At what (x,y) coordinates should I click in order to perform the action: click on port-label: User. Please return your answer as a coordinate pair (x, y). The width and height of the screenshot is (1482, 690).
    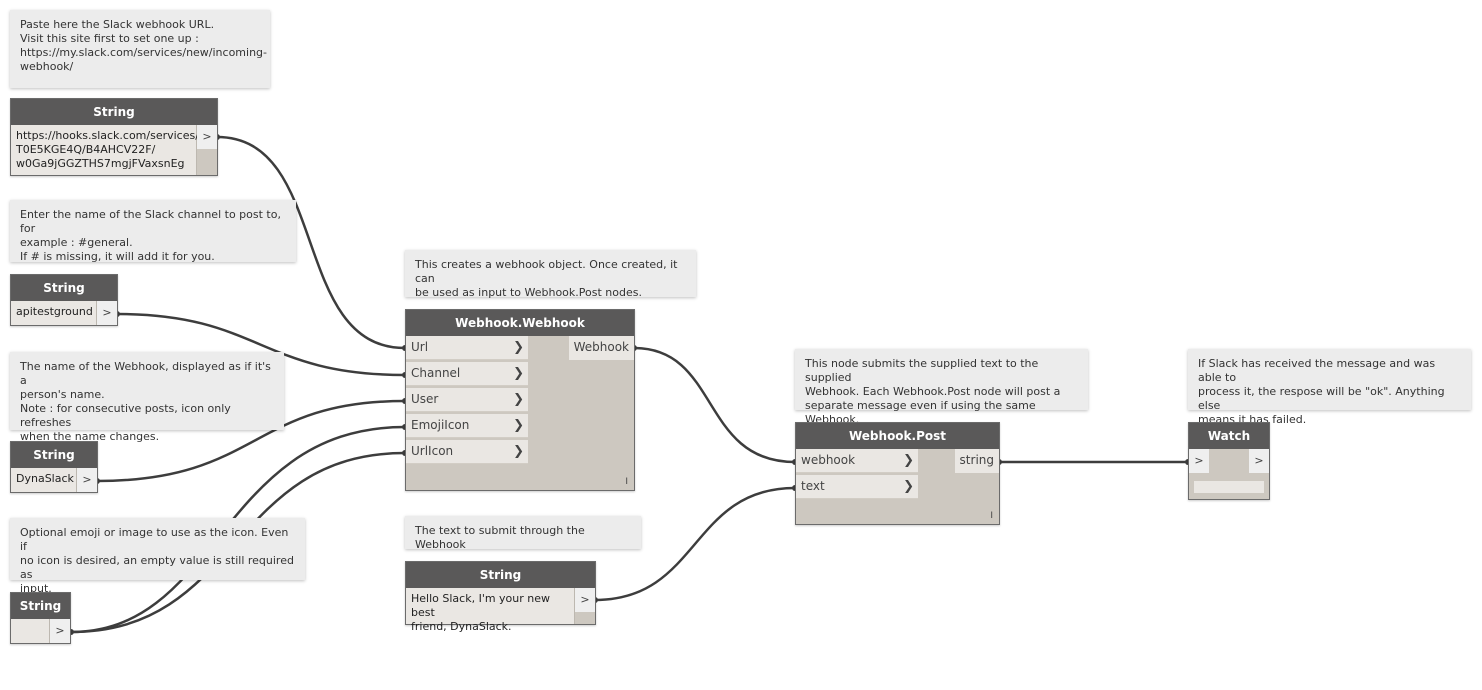
    Looking at the image, I should click on (425, 399).